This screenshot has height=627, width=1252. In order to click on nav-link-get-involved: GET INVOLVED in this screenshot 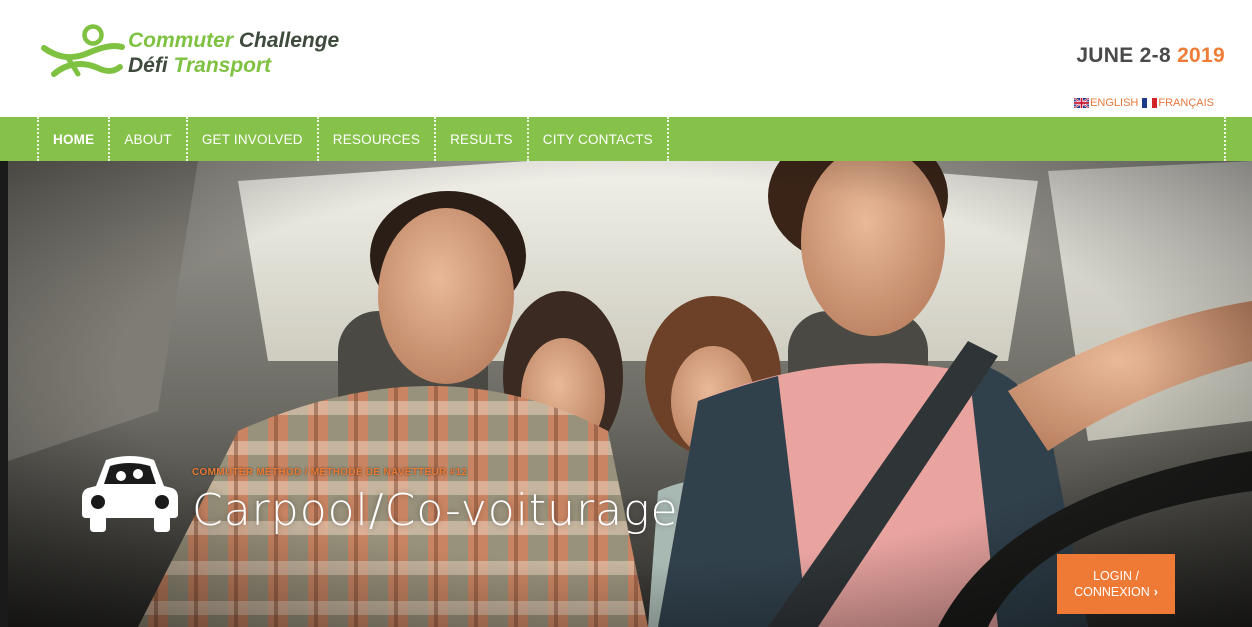, I will do `click(252, 139)`.